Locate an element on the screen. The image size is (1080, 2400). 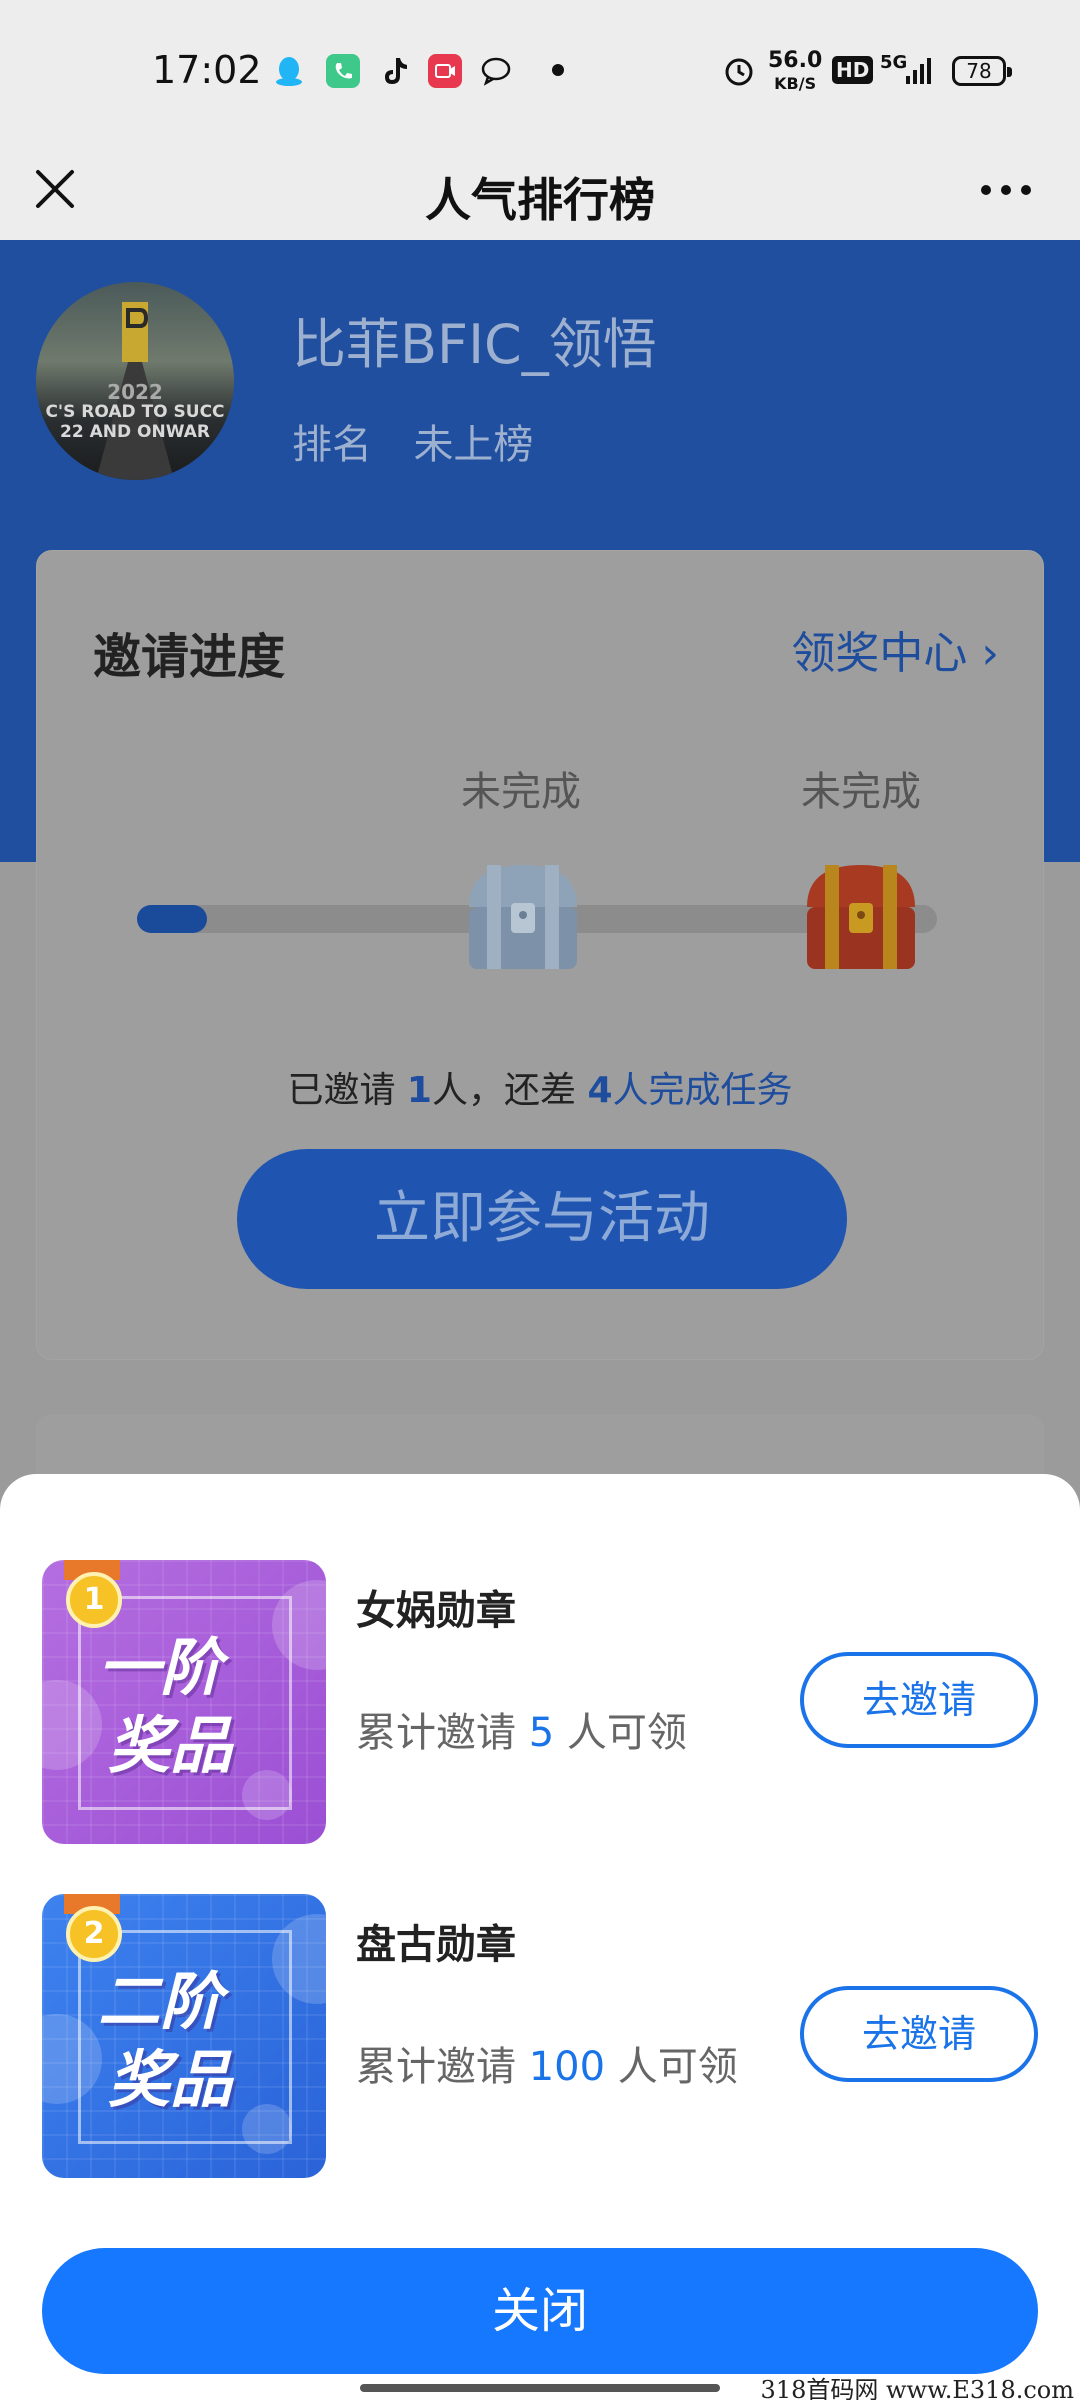
progress-middle: 人，还差 is located at coordinates (509, 1090).